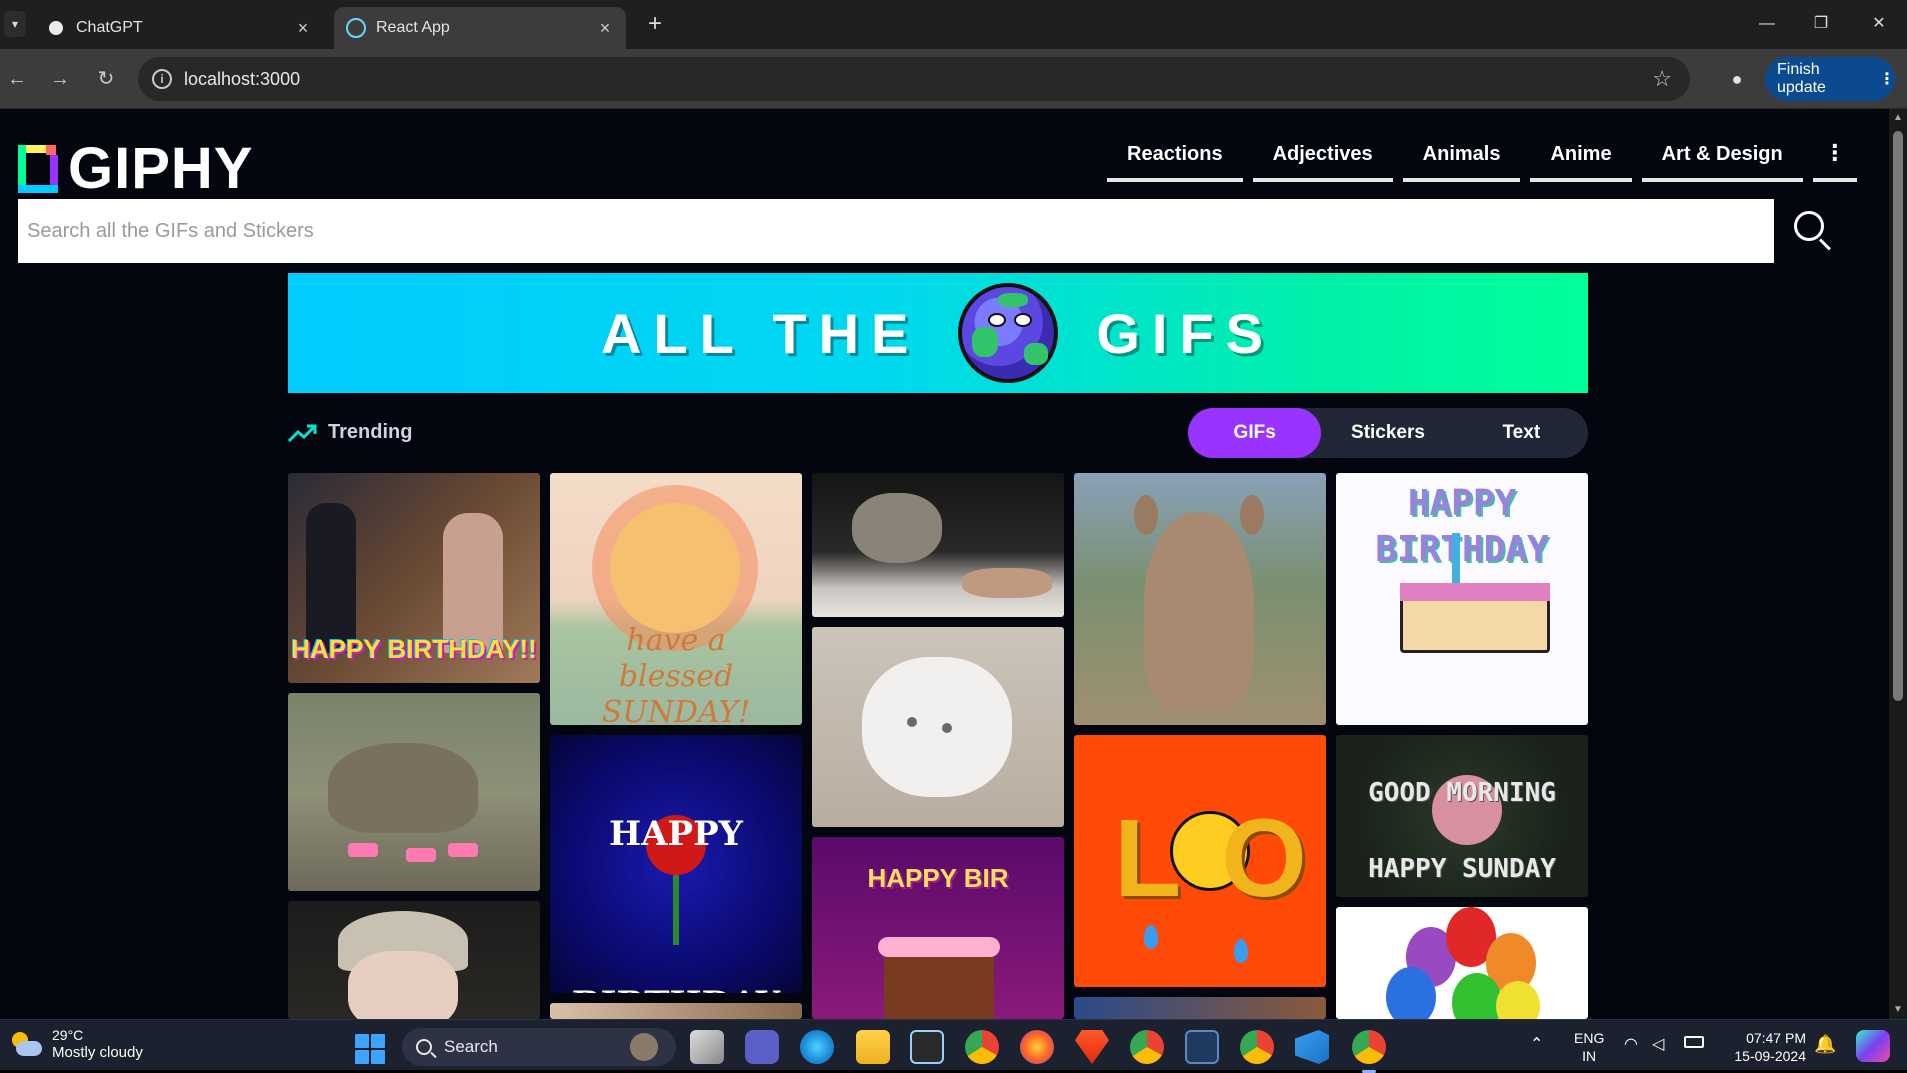 The image size is (1907, 1073). What do you see at coordinates (1462, 599) in the screenshot?
I see `gif-happy-birthday-cake: HAPPY BIRTHDAY` at bounding box center [1462, 599].